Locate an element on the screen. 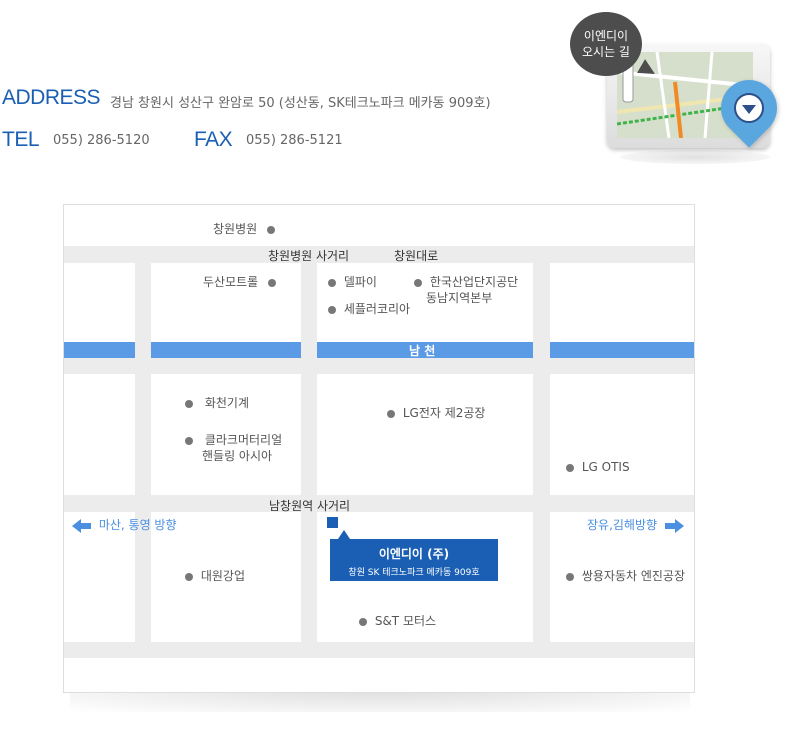 This screenshot has height=740, width=800. arrow-right-icon is located at coordinates (679, 525).